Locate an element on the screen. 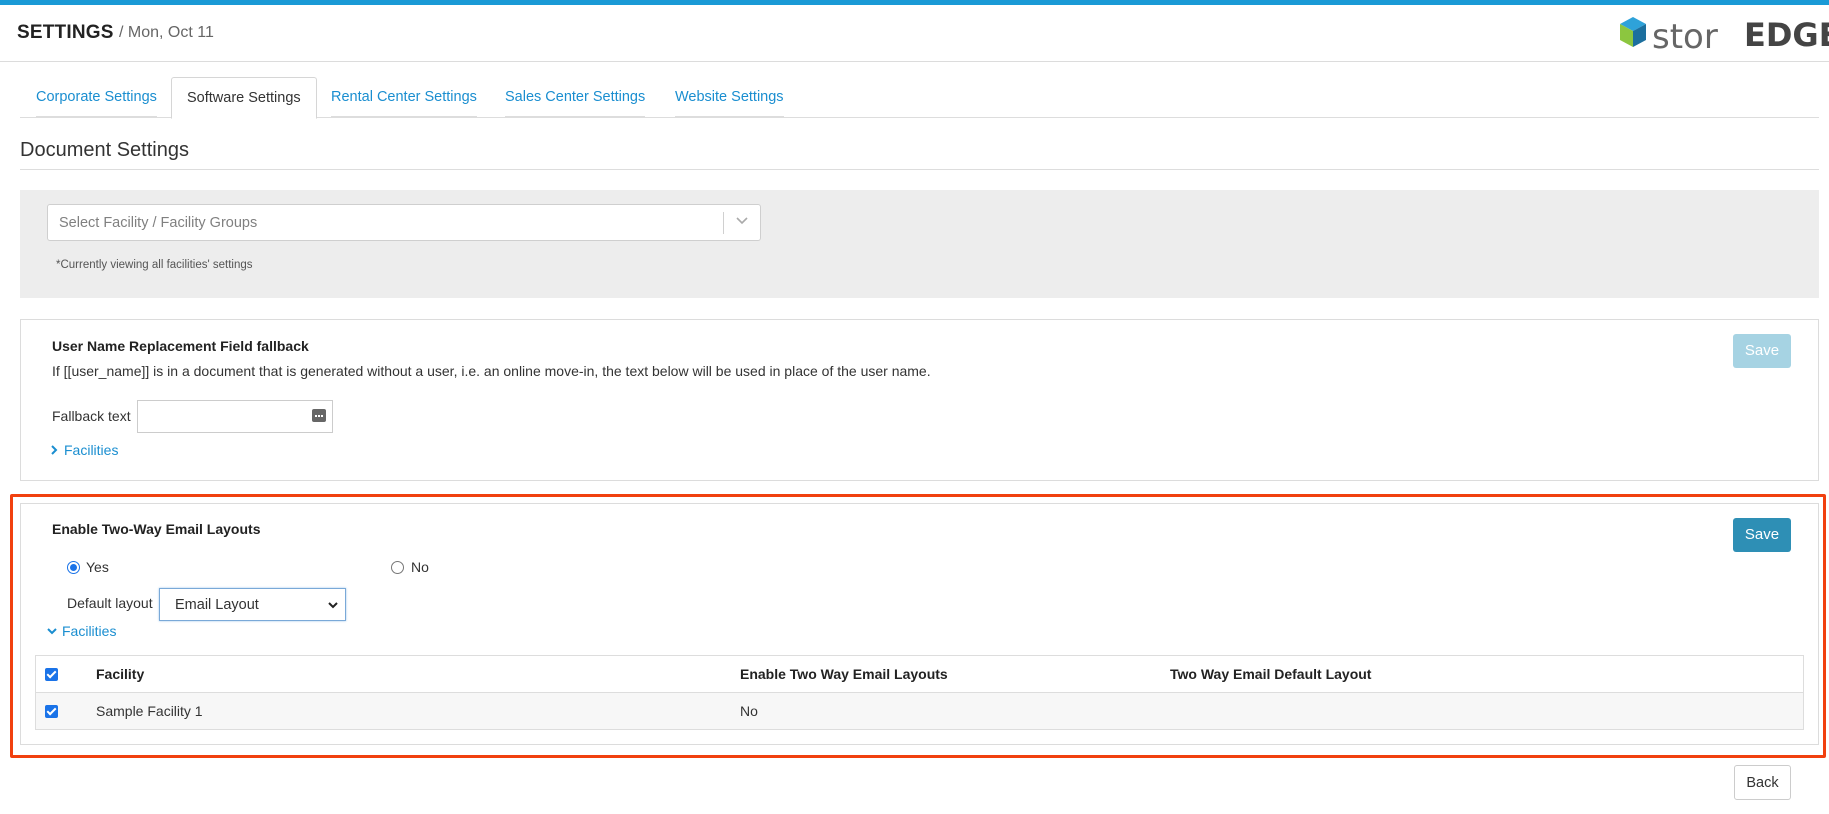 The width and height of the screenshot is (1829, 814). chevron-right-icon is located at coordinates (54, 450).